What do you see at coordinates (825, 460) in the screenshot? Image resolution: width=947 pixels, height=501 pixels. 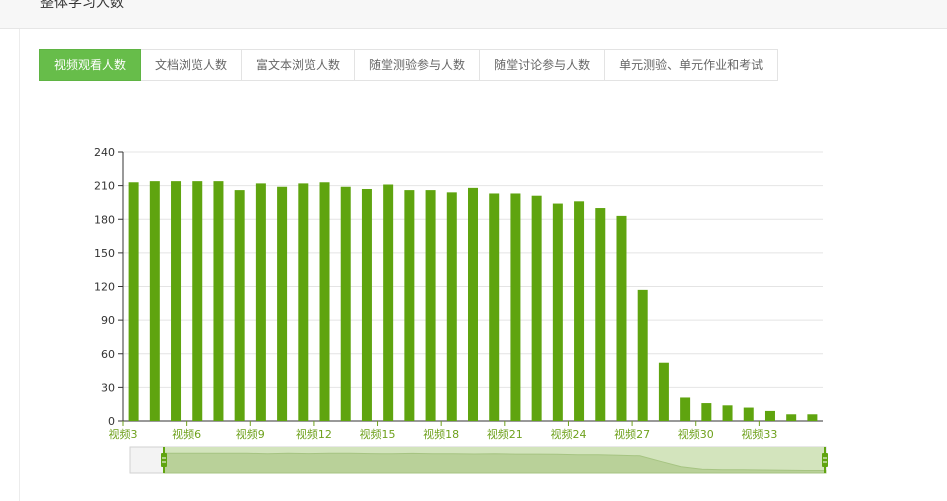 I see `datazoom-grip-right` at bounding box center [825, 460].